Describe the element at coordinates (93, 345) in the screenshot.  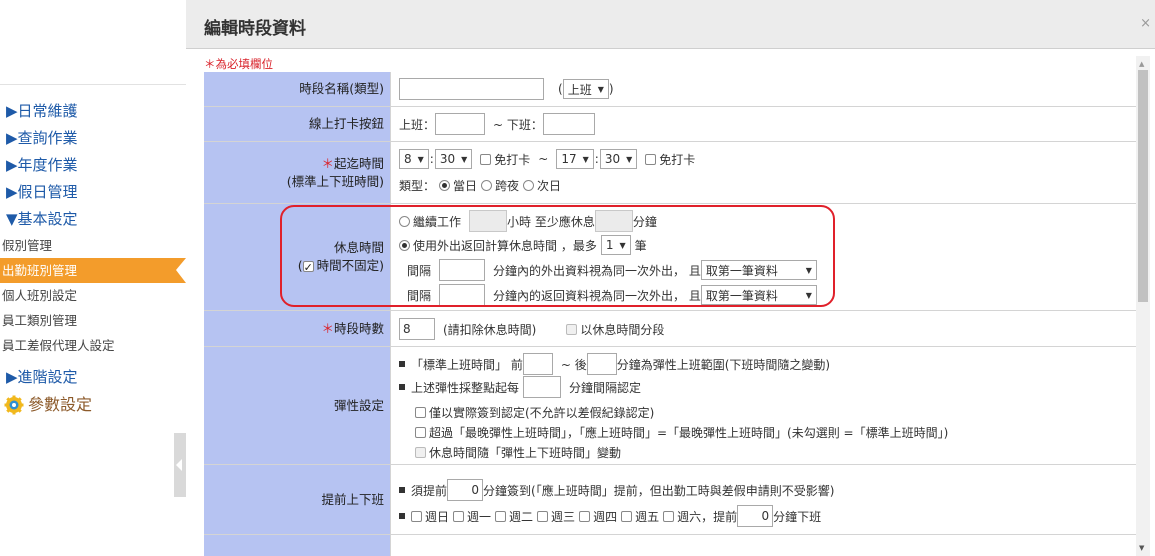
I see `submenu-leave-agent: 員工差假代理人設定` at that location.